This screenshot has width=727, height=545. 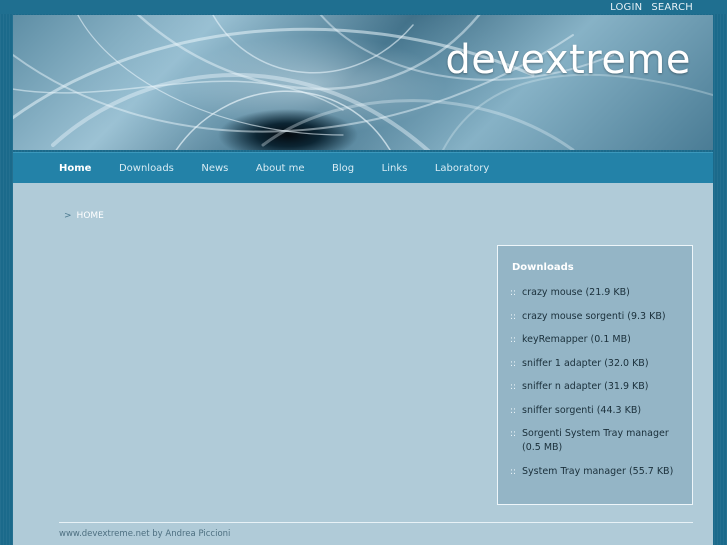 I want to click on site-title: devextreme, so click(x=568, y=60).